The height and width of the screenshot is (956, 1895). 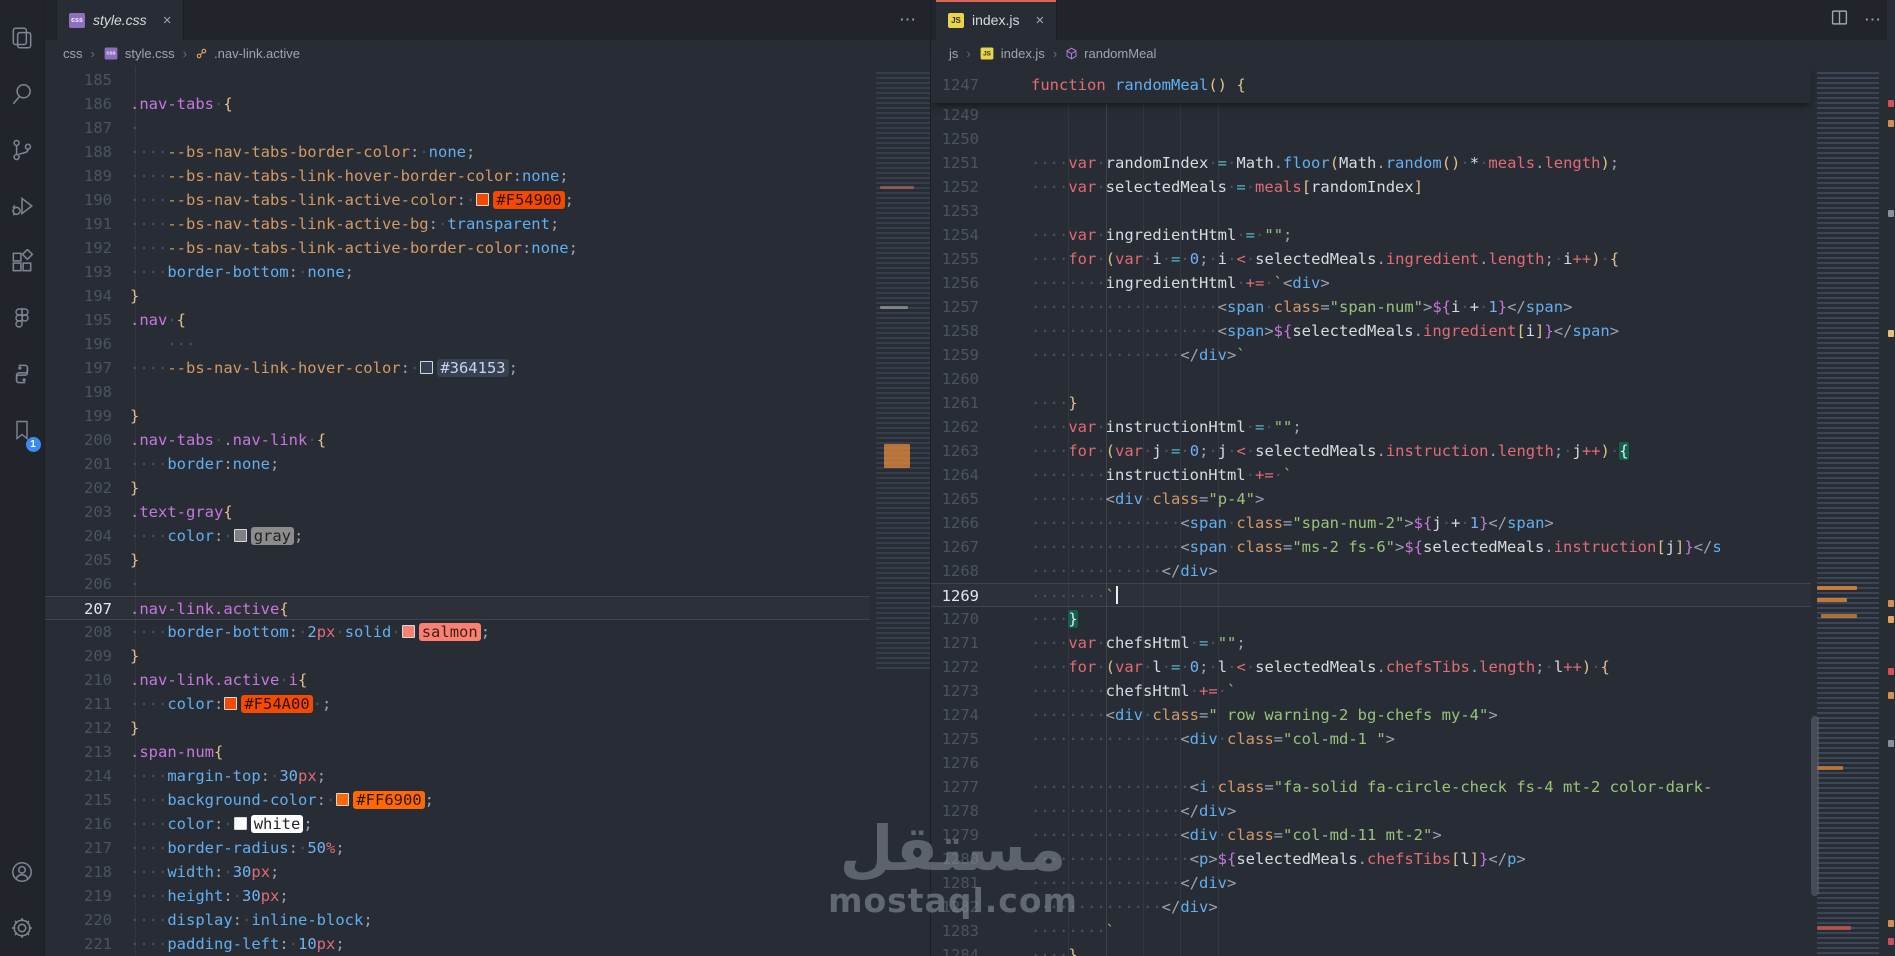 I want to click on code-line-220: 220 ····display:·inline-block;, so click(x=487, y=920).